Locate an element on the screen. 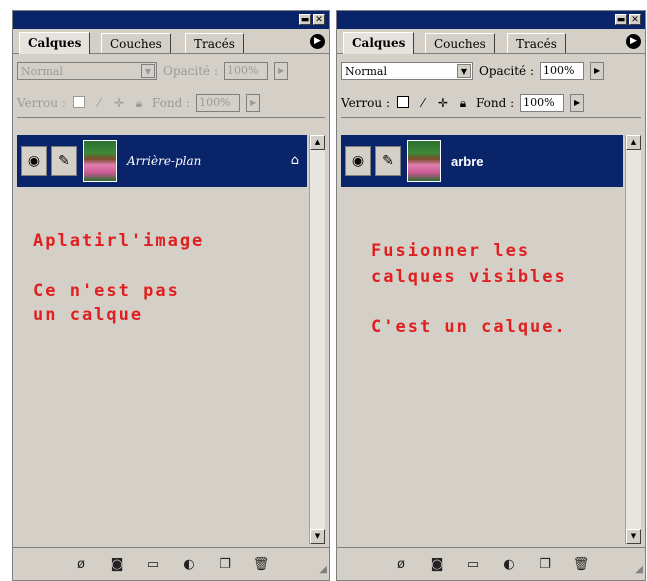 Image resolution: width=647 pixels, height=581 pixels. annotation-line-3: C'est un calque. is located at coordinates (469, 327).